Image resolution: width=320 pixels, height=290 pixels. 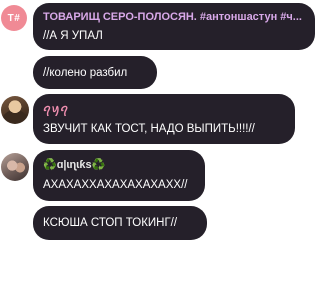 I want to click on message-bubble: //колено разбил, so click(x=95, y=72).